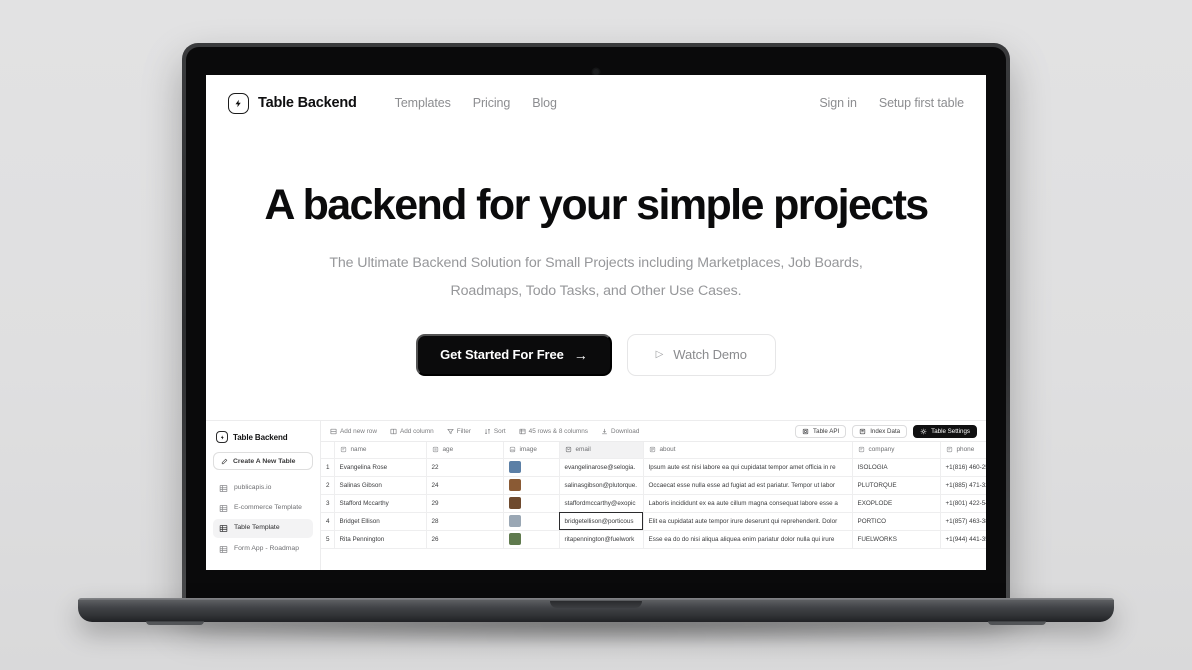 The image size is (1192, 670). Describe the element at coordinates (625, 431) in the screenshot. I see `download-label: Download` at that location.